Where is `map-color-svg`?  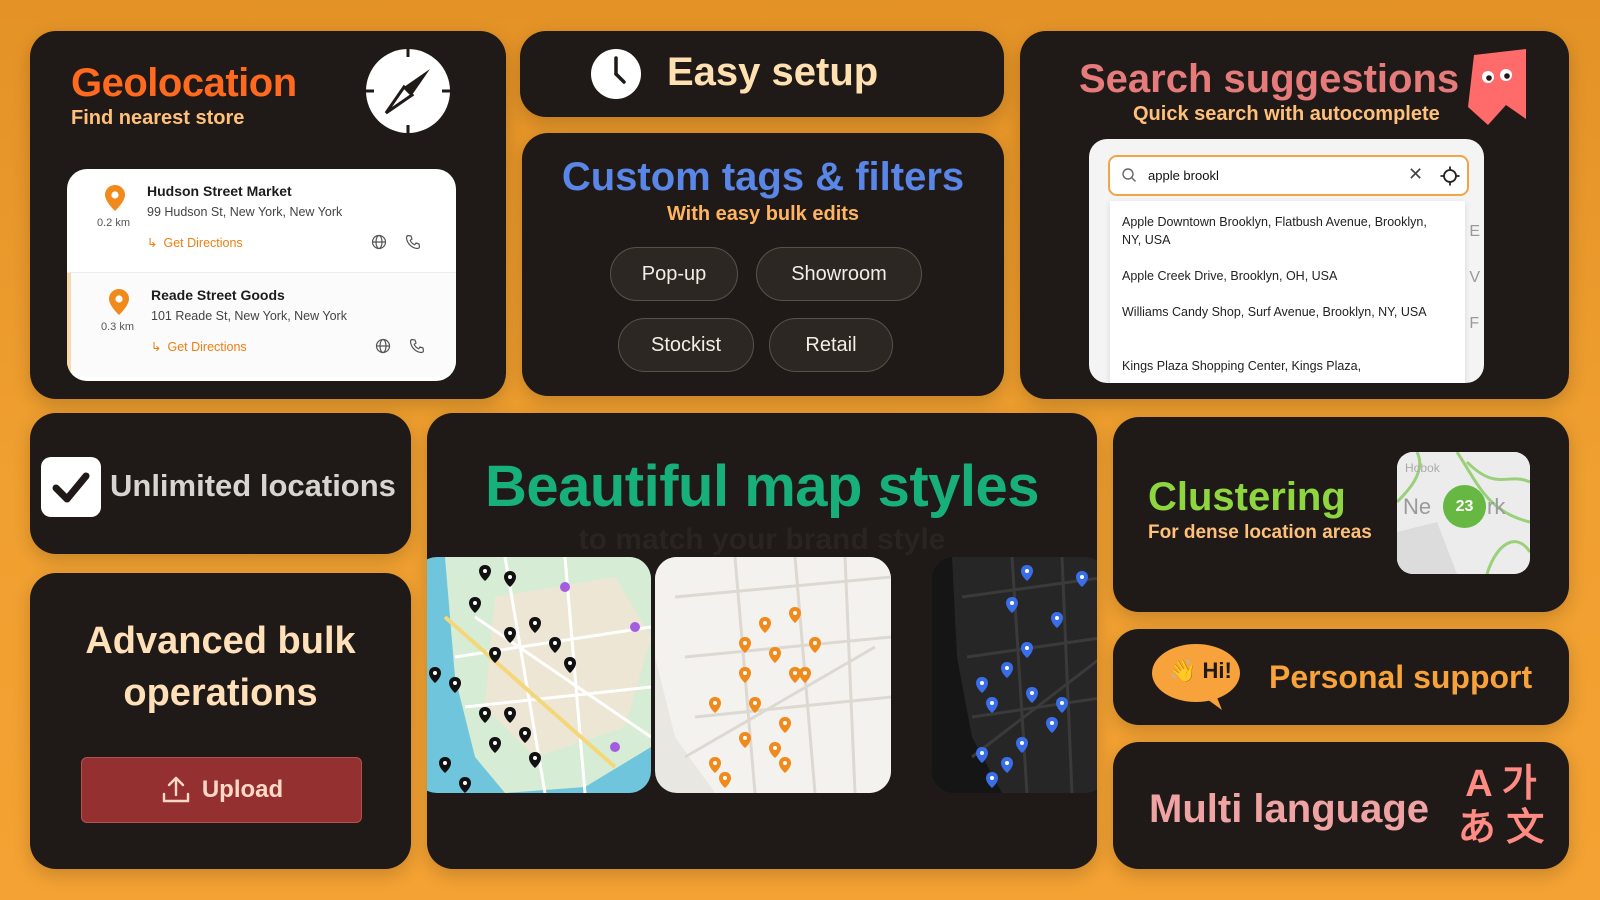
map-color-svg is located at coordinates (539, 675).